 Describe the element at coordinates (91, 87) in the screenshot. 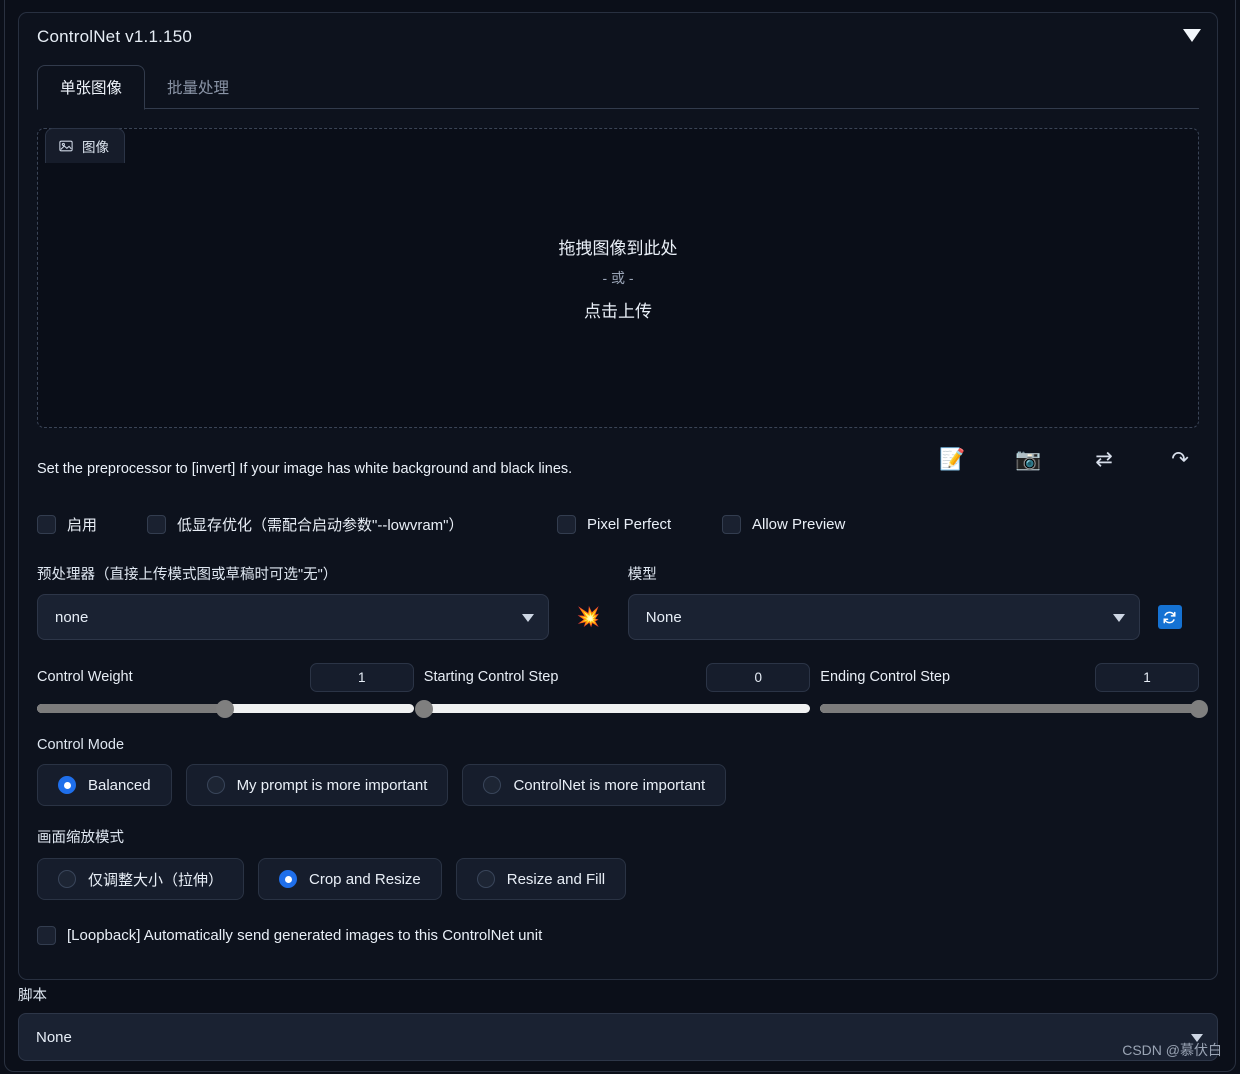

I see `tab-single-image: 单张图像` at that location.